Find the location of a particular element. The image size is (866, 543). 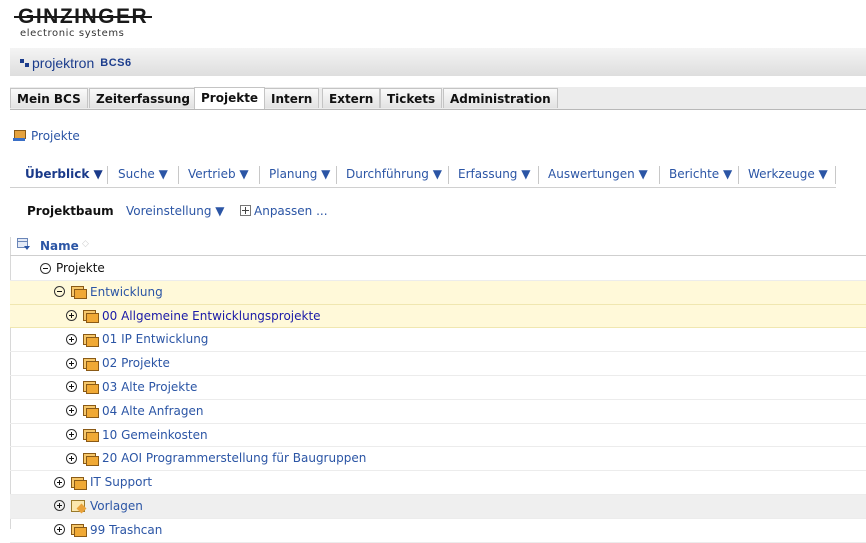

tree-row: IT Support is located at coordinates (438, 483).